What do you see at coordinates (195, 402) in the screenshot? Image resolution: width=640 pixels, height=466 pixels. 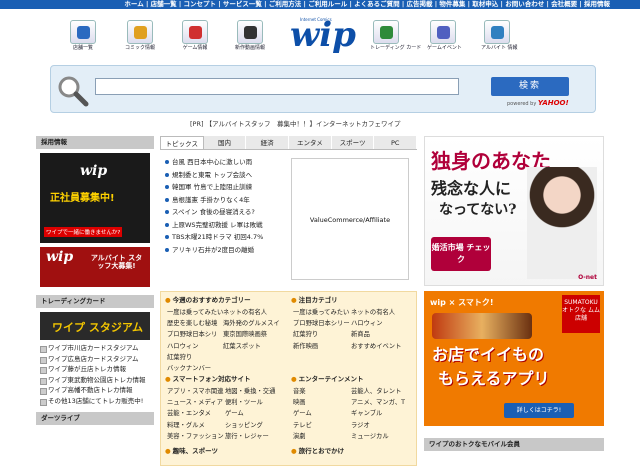 I see `category-link: ニュース・メディア` at bounding box center [195, 402].